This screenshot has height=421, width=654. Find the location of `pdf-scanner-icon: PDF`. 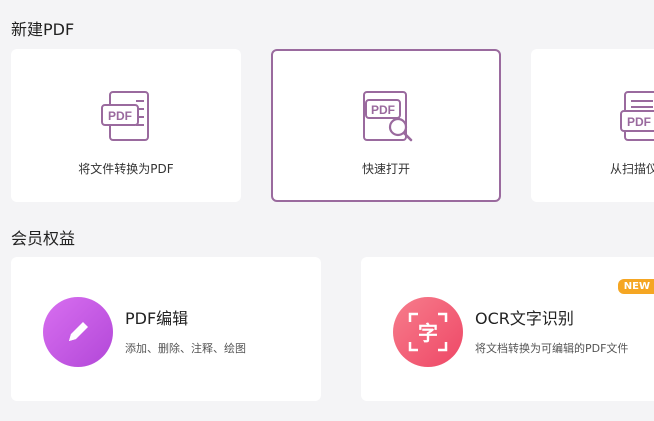

pdf-scanner-icon: PDF is located at coordinates (637, 116).